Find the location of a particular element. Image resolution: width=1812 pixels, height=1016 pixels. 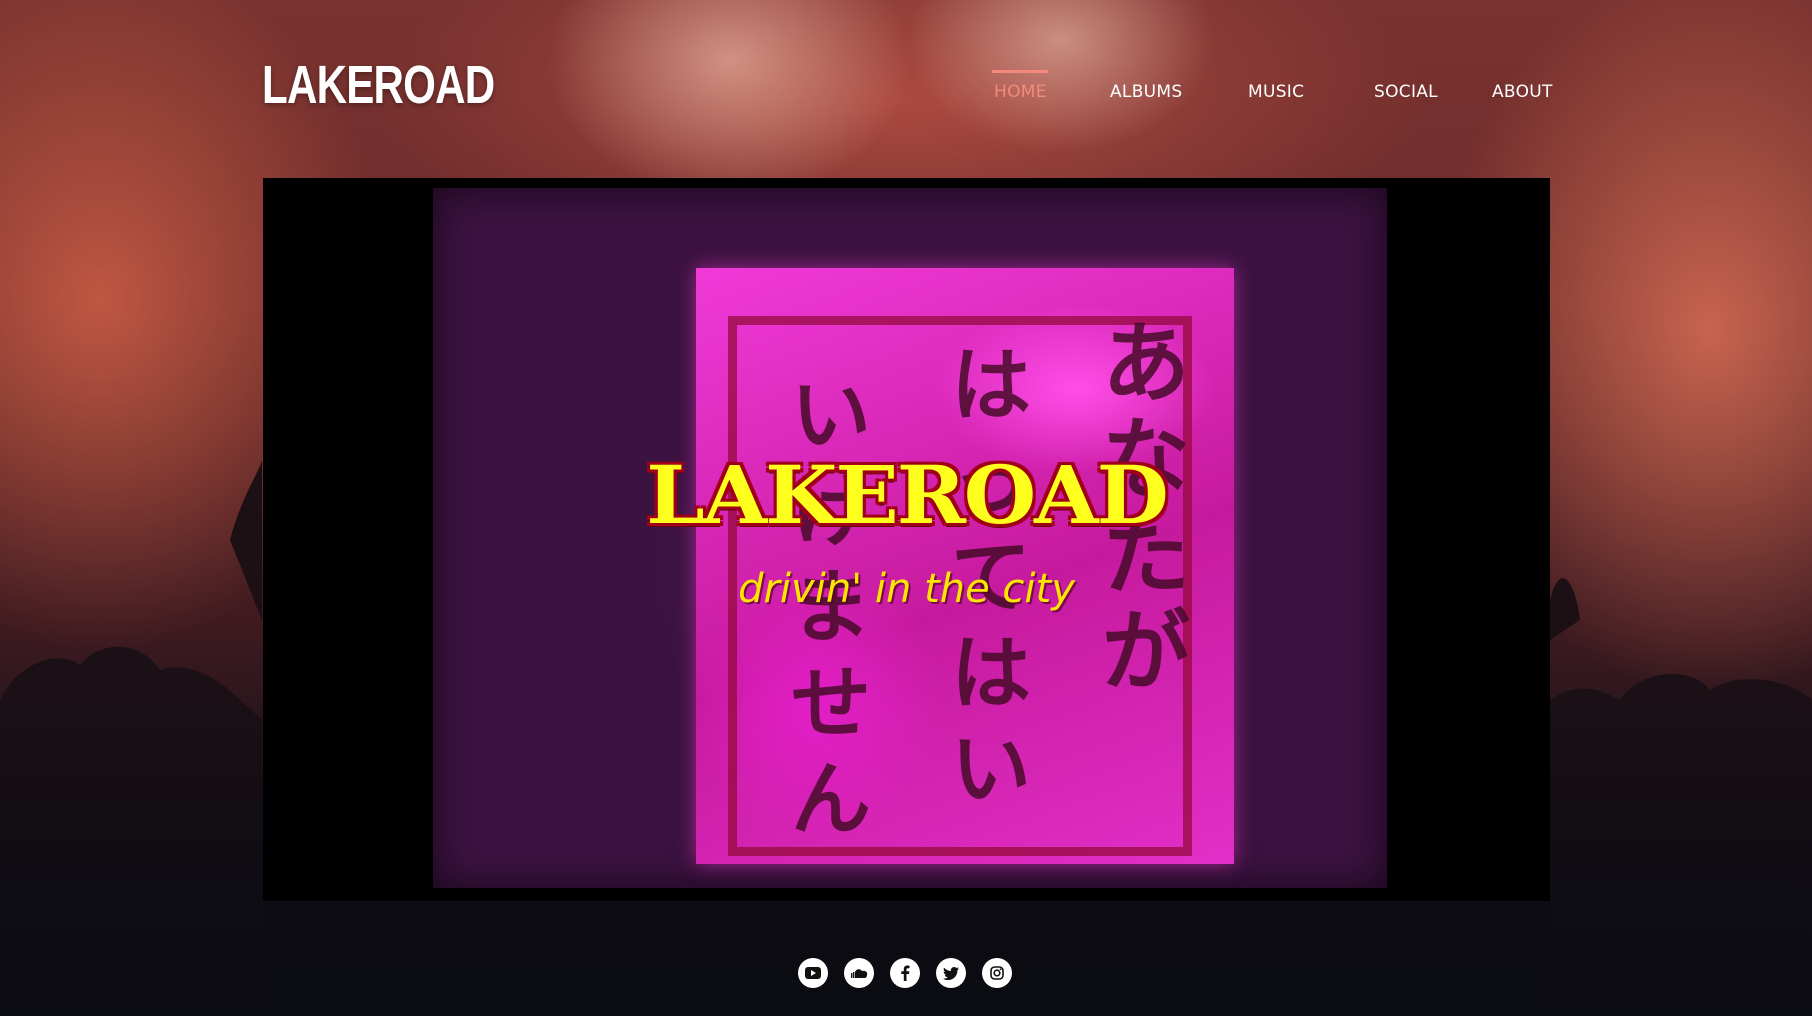

nav-item-about: ABOUT is located at coordinates (1522, 92).